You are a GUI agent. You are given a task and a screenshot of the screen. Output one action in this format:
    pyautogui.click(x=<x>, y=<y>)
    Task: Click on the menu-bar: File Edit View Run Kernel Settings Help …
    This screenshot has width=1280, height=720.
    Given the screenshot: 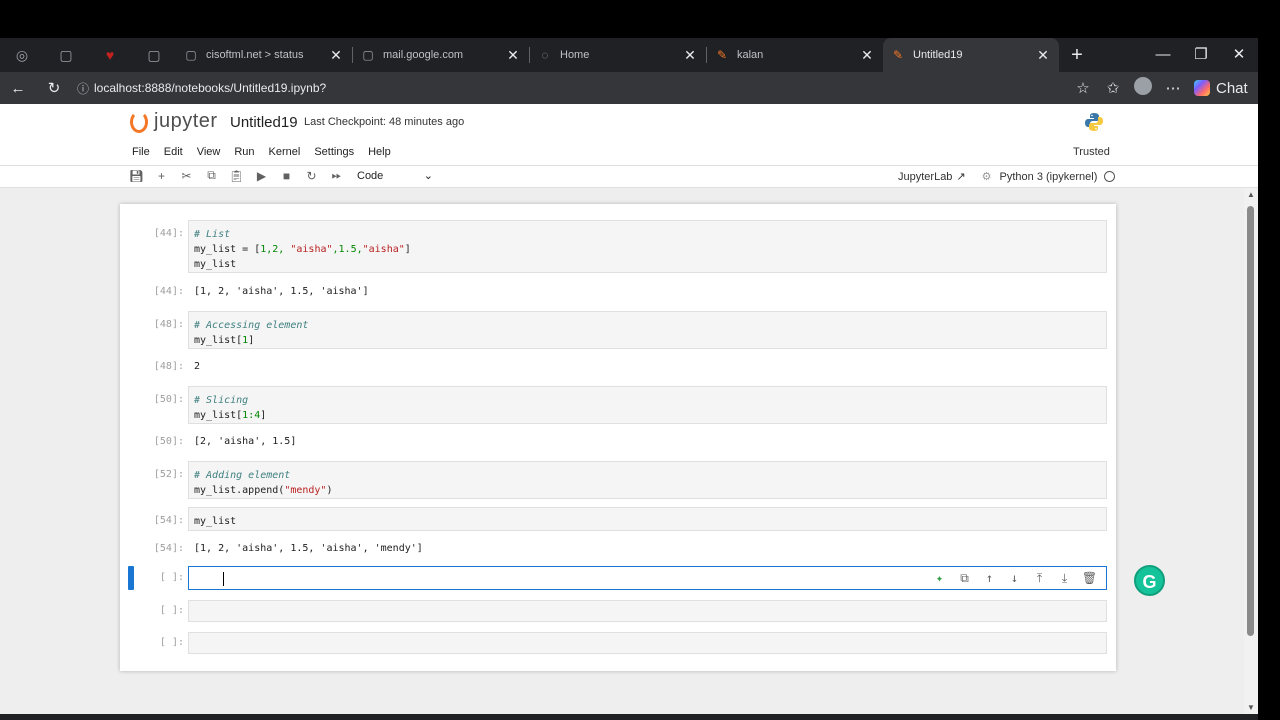 What is the action you would take?
    pyautogui.click(x=629, y=153)
    